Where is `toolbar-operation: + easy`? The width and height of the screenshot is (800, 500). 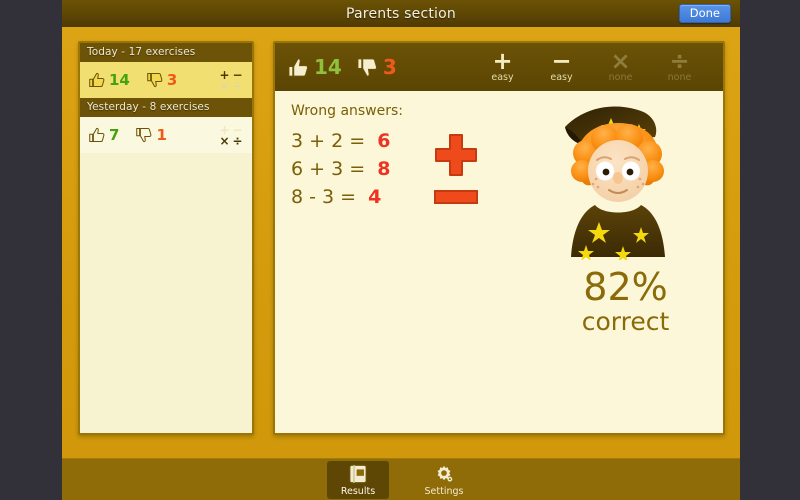
toolbar-operation: + easy is located at coordinates (502, 65).